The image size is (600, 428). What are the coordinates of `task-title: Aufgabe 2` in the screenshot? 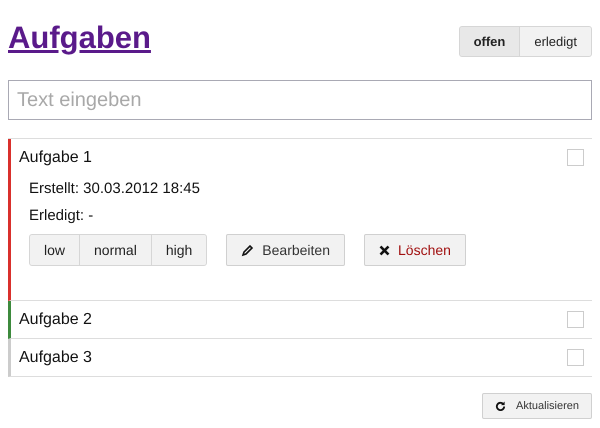 It's located at (55, 319).